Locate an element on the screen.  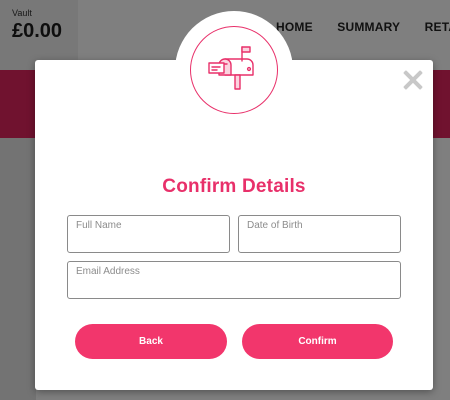
back-button: Back is located at coordinates (151, 341).